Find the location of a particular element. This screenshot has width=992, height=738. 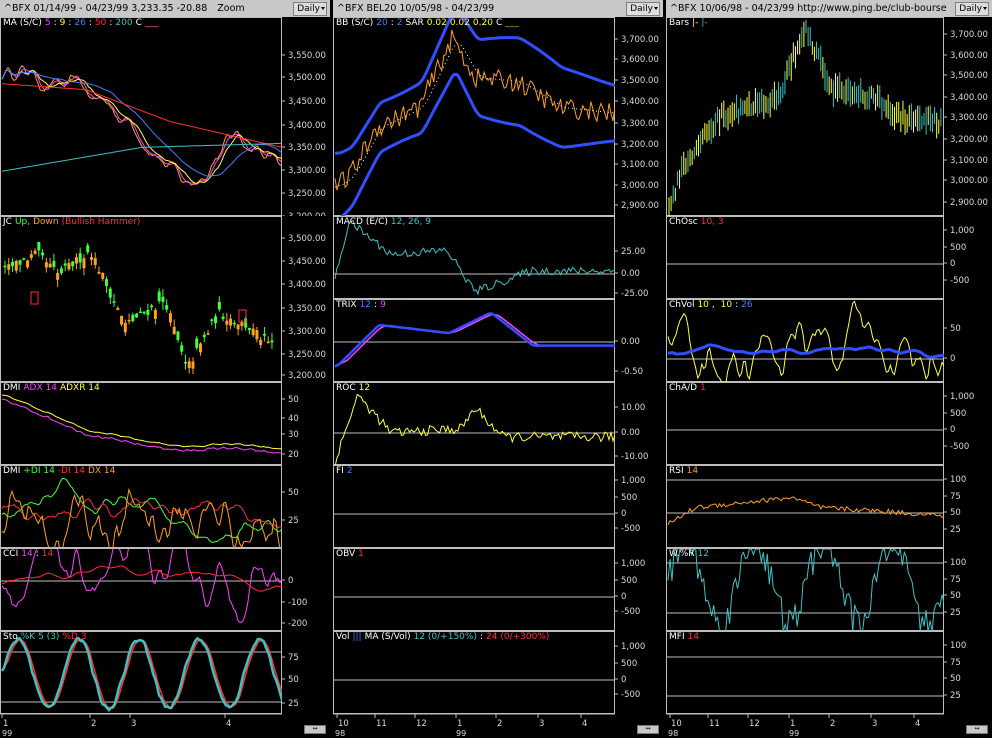

indicator-pane: Sto %K 5 (3) %D 3 75 50 25 is located at coordinates (165, 672).